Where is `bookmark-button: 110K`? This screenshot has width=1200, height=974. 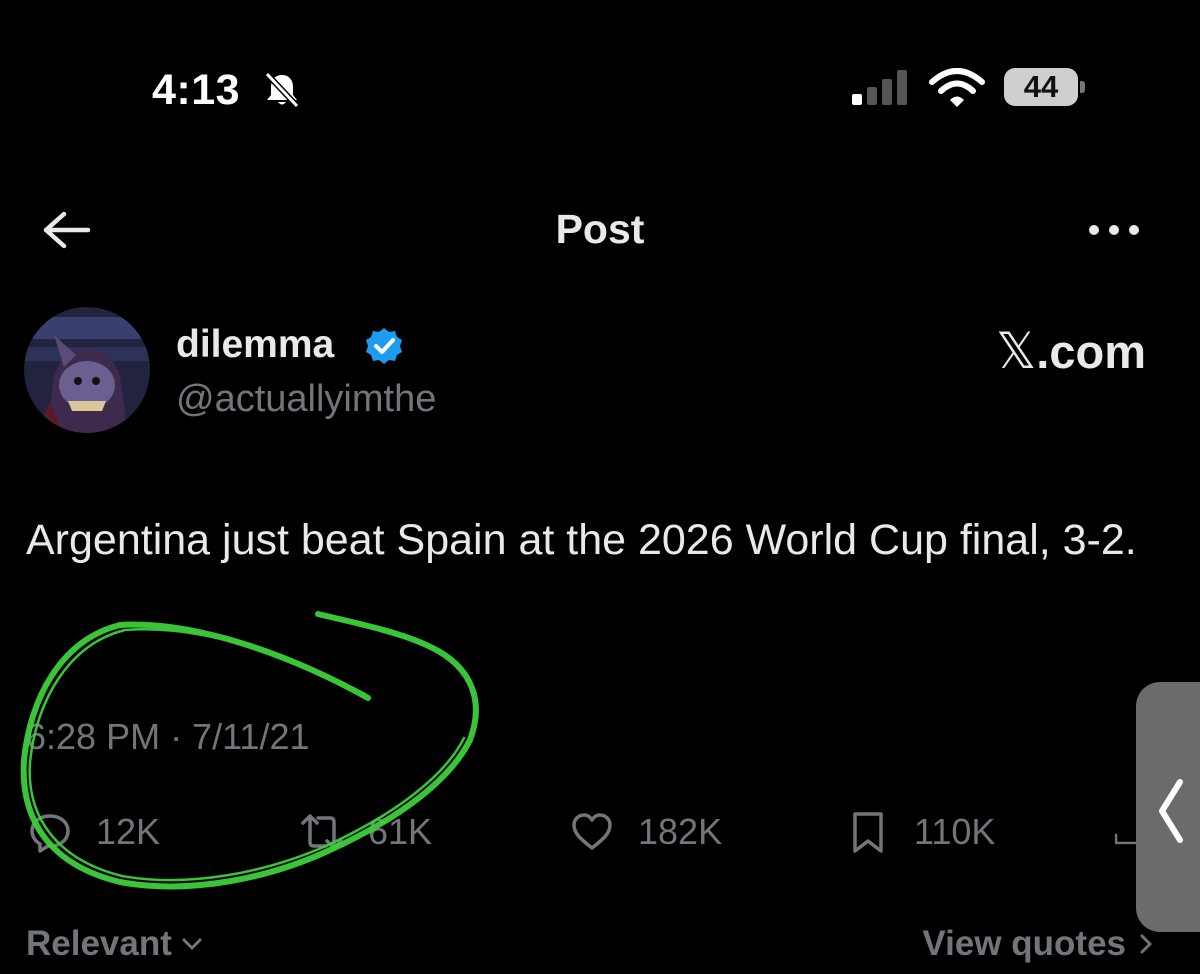 bookmark-button: 110K is located at coordinates (920, 832).